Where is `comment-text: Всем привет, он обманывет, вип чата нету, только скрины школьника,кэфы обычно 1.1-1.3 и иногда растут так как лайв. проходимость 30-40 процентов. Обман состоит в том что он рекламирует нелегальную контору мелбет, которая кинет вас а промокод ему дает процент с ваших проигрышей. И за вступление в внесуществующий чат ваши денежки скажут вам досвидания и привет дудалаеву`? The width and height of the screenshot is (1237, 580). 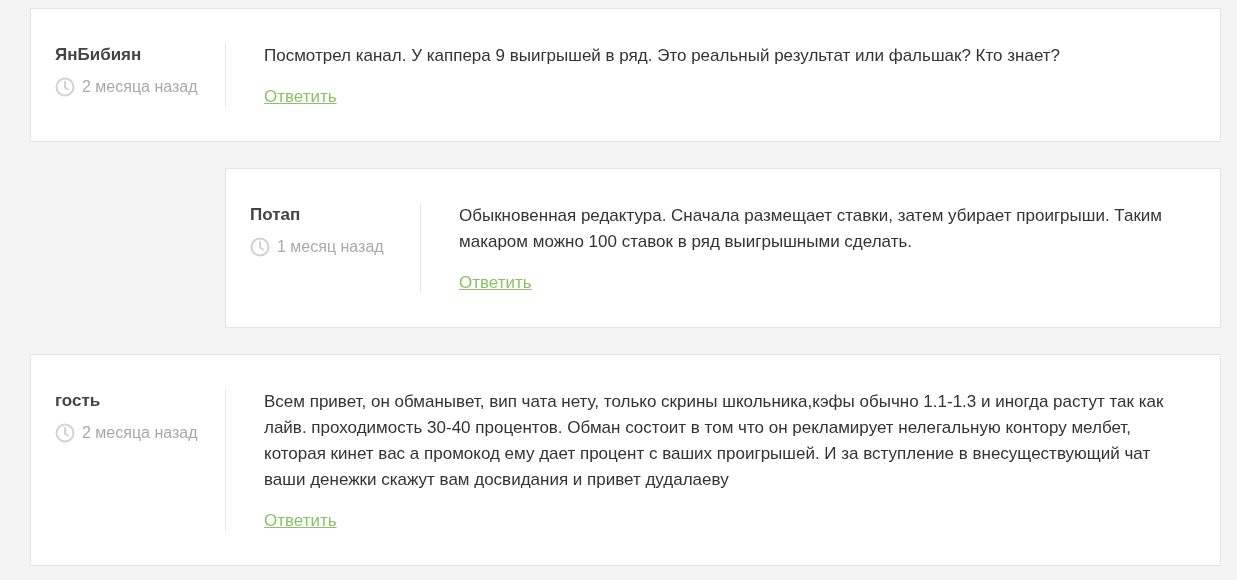 comment-text: Всем привет, он обманывет, вип чата нету, только скрины школьника,кэфы обычно 1.1-1.3 и иногда растут так как лайв. проходимость 30-40 процентов. Обман состоит в том что он рекламирует нелегальную контору мелбет, которая кинет вас а промокод ему дает процент с ваших проигрышей. И за вступление в внесуществующий чат ваши денежки скажут вам досвидания и привет дудалаеву is located at coordinates (714, 441).